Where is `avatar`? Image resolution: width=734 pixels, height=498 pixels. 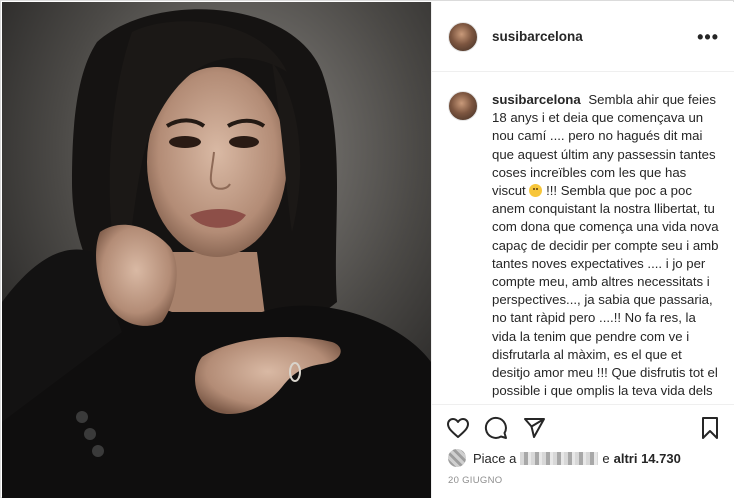 avatar is located at coordinates (463, 36).